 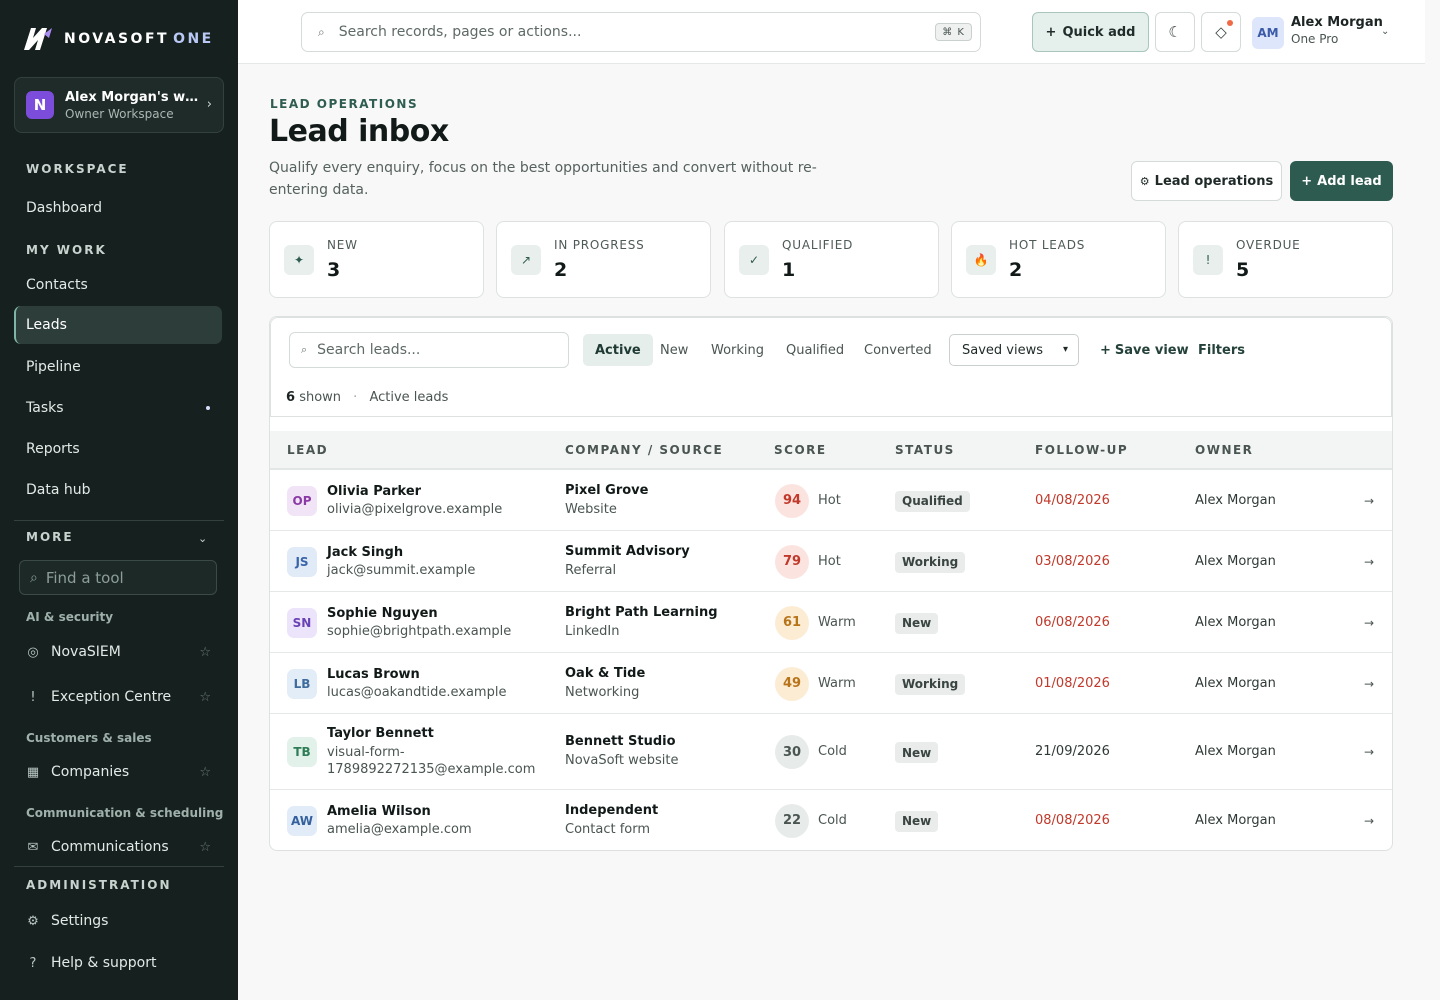 I want to click on sidebar-item-pipeline: Pipeline, so click(x=118, y=367).